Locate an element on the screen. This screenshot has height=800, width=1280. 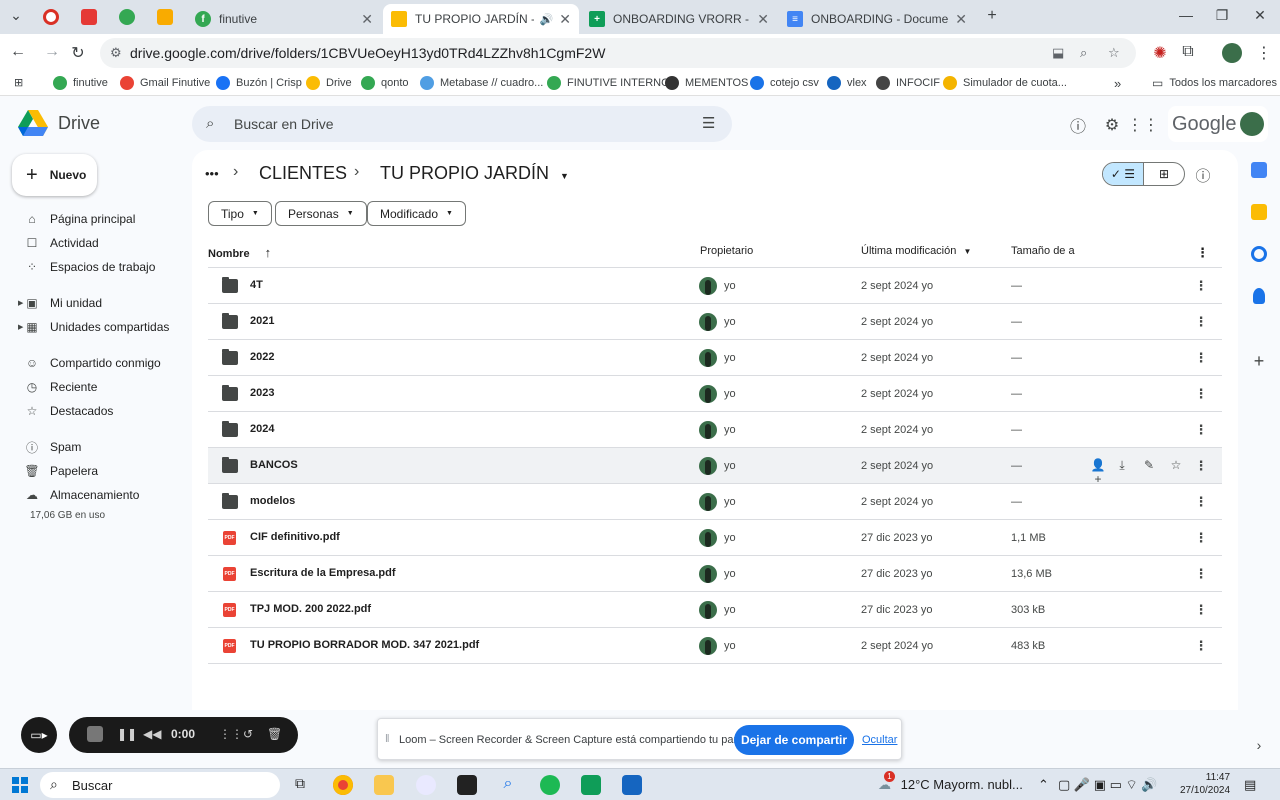
file-explorer-icon is located at coordinates (384, 785).